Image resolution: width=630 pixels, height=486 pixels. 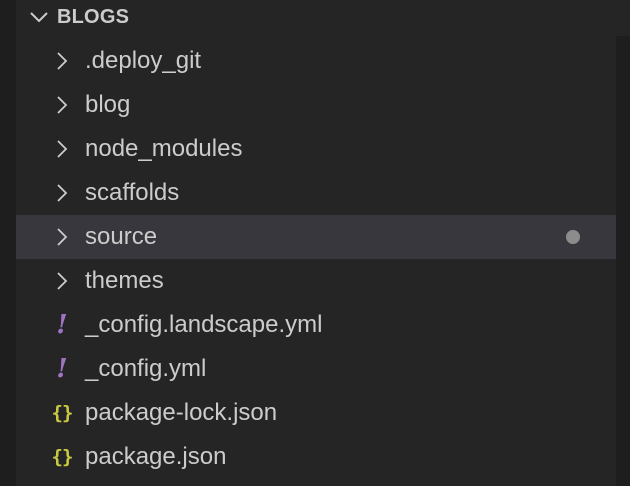 What do you see at coordinates (8, 243) in the screenshot?
I see `left-gutter` at bounding box center [8, 243].